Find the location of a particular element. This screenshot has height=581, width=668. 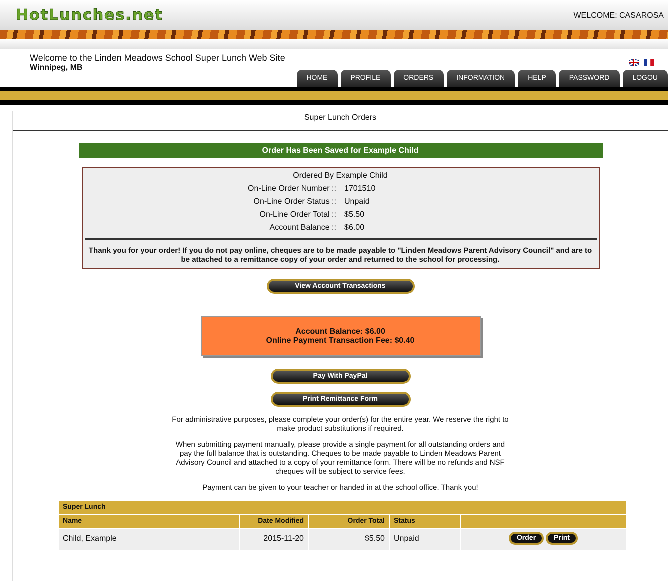

summary-value: $5.50 is located at coordinates (355, 214).